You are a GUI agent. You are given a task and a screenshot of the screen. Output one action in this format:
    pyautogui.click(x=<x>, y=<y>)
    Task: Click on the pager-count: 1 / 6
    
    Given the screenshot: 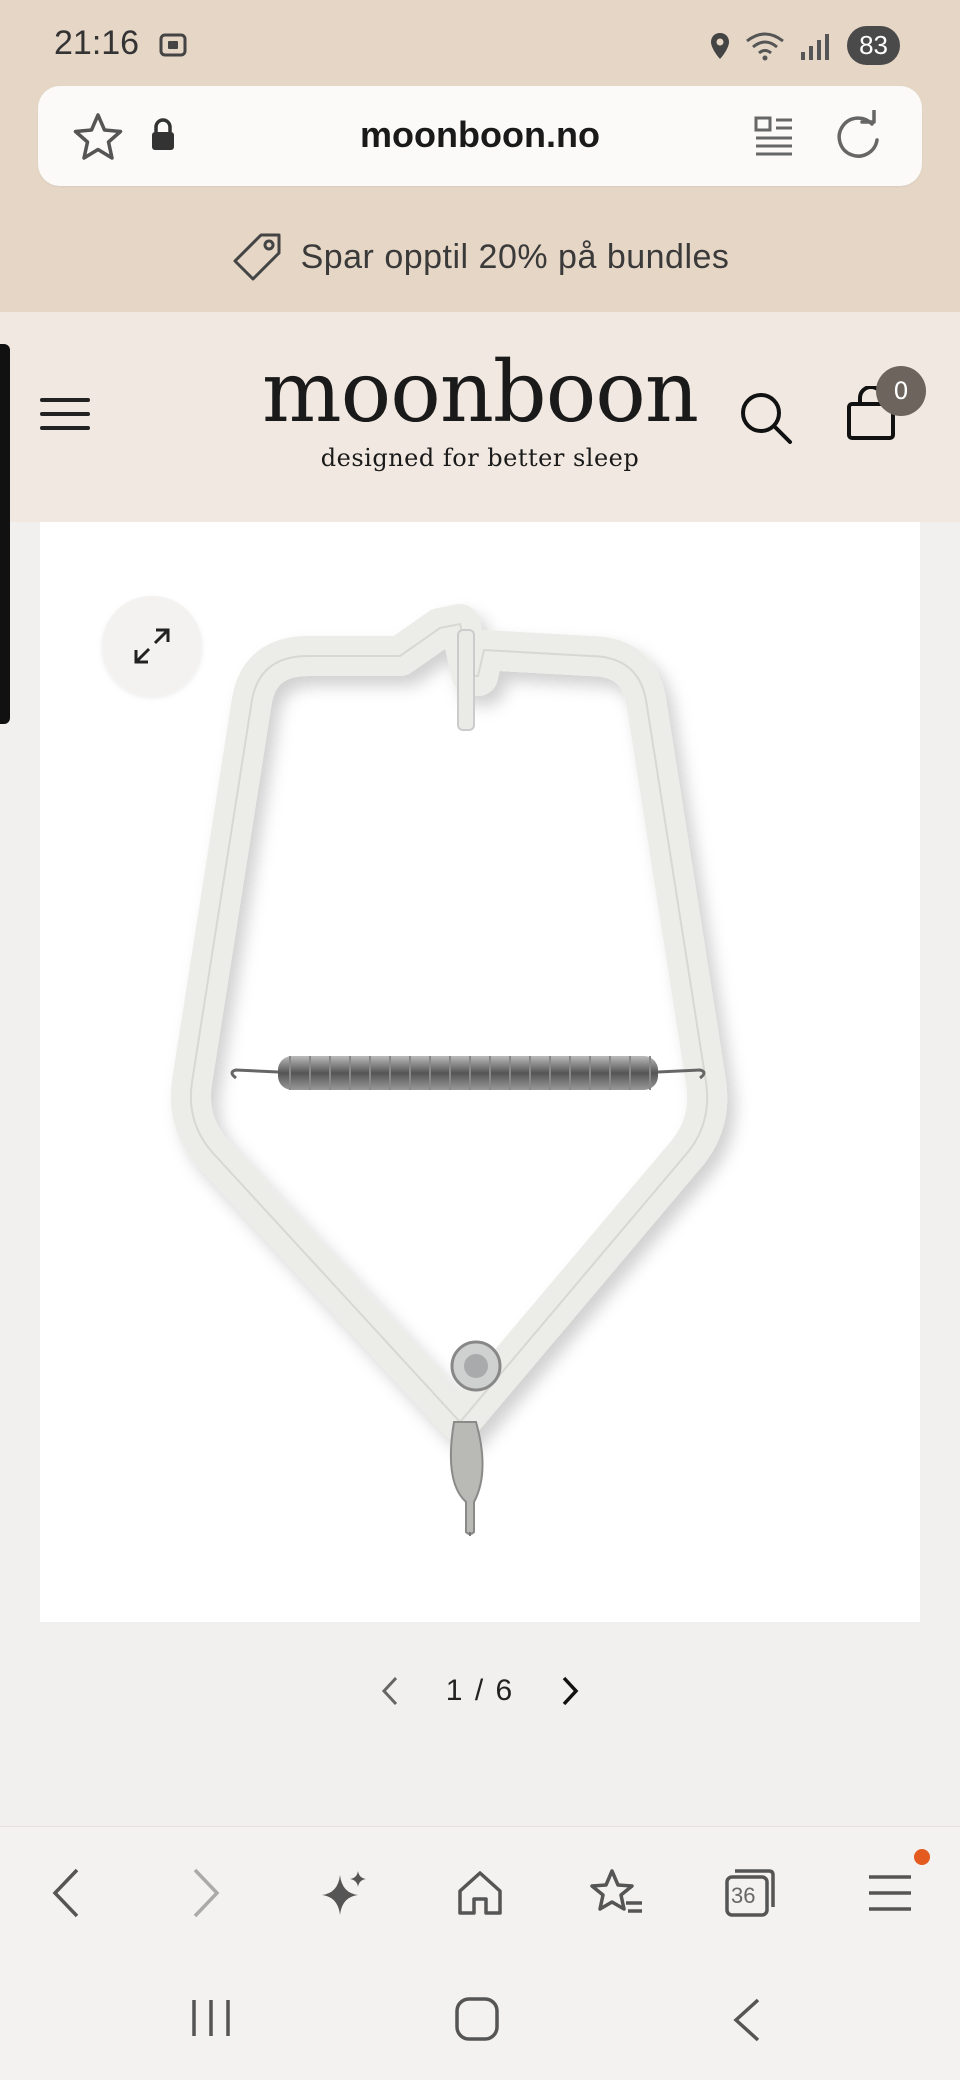 What is the action you would take?
    pyautogui.click(x=480, y=1691)
    